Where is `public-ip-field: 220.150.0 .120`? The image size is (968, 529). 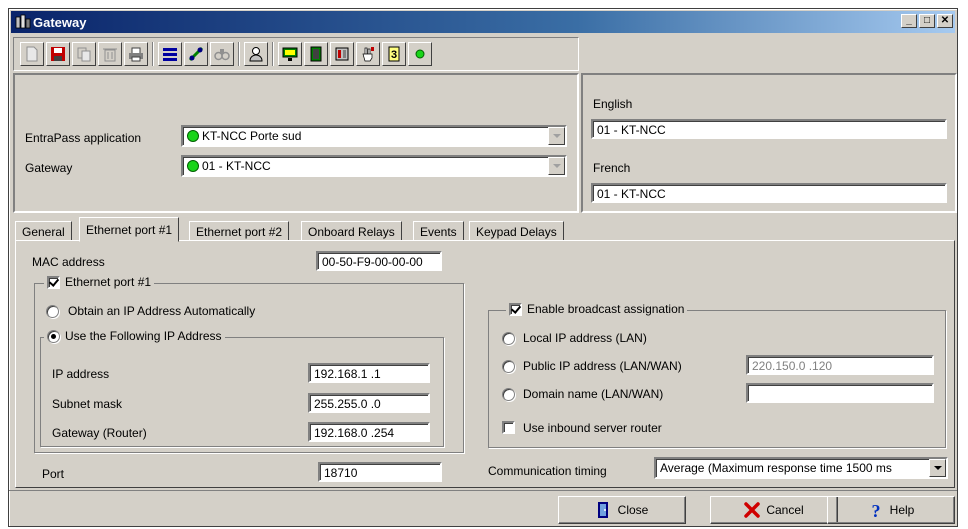
public-ip-field: 220.150.0 .120 is located at coordinates (840, 365).